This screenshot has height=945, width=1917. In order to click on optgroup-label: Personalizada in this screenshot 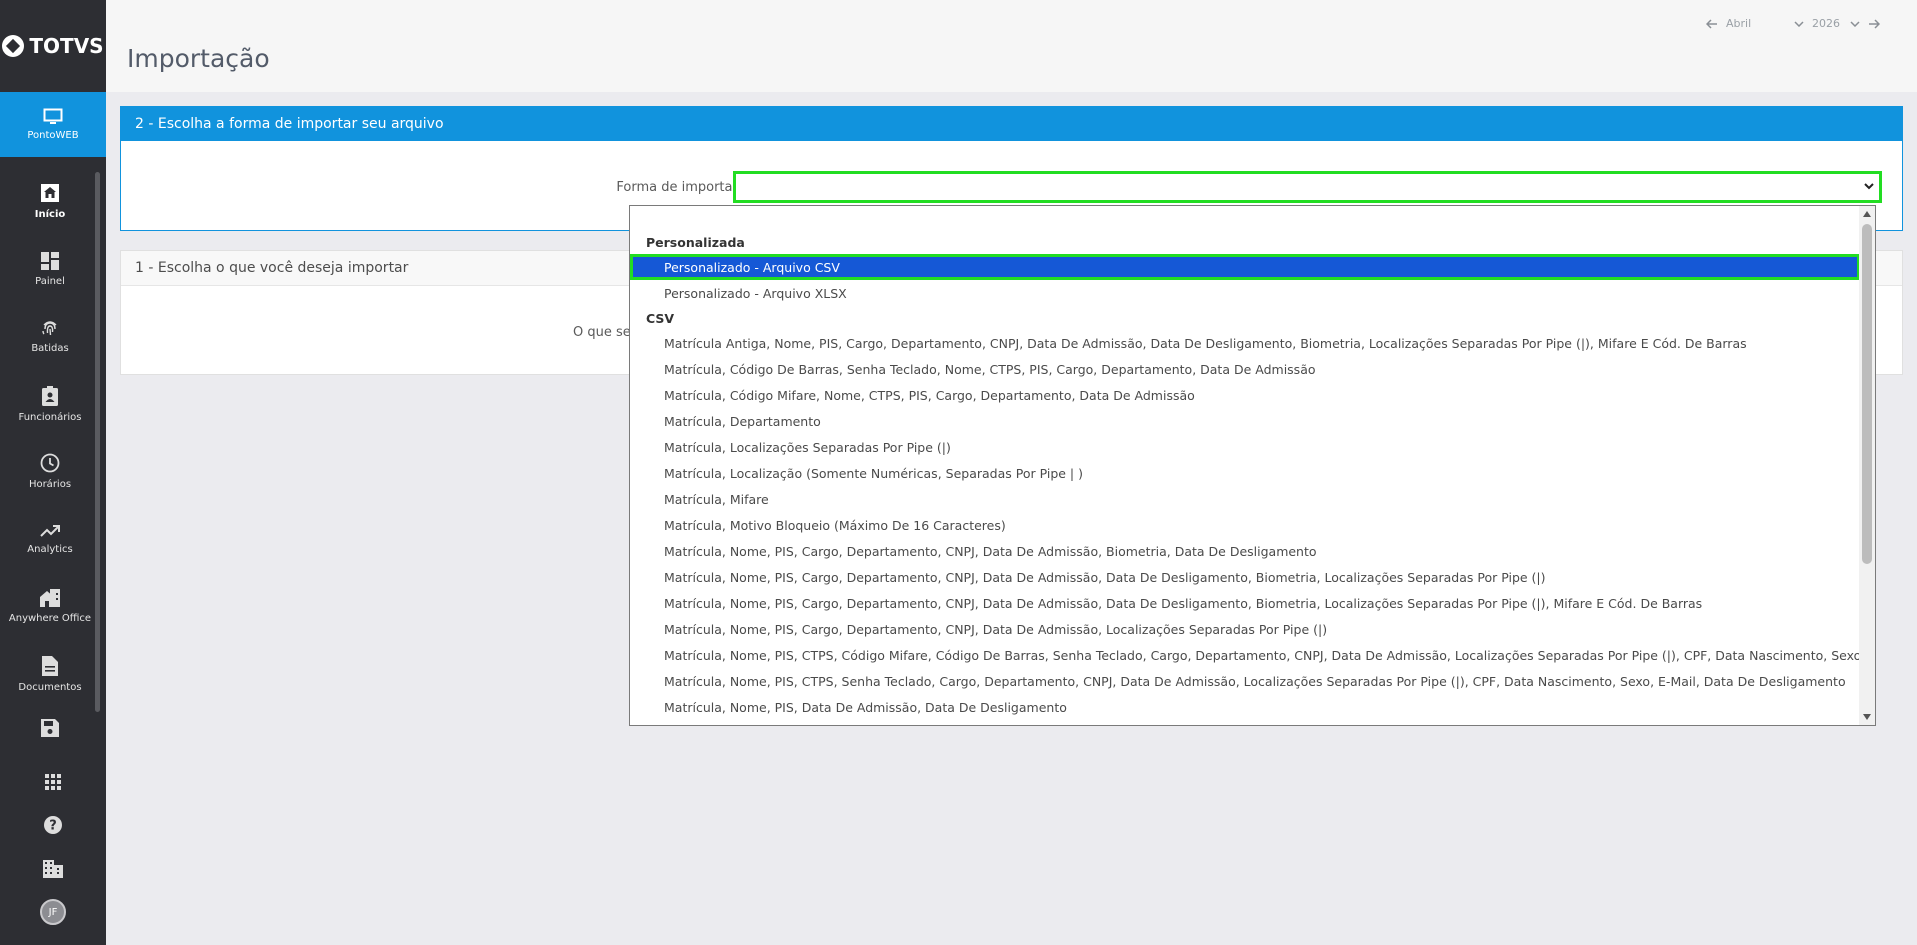, I will do `click(695, 242)`.